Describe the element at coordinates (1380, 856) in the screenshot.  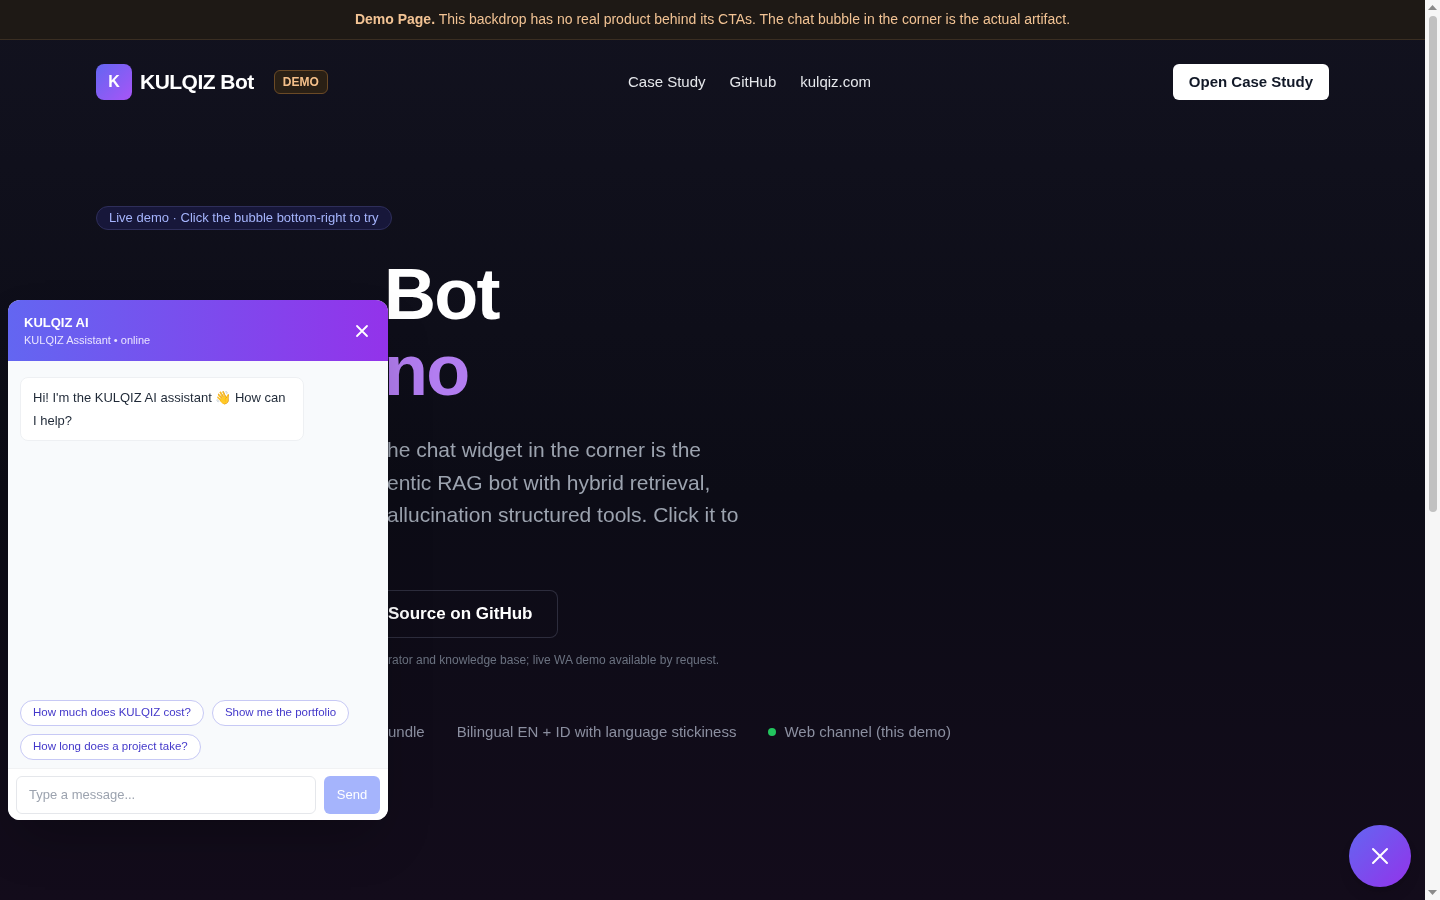
I see `close-icon` at that location.